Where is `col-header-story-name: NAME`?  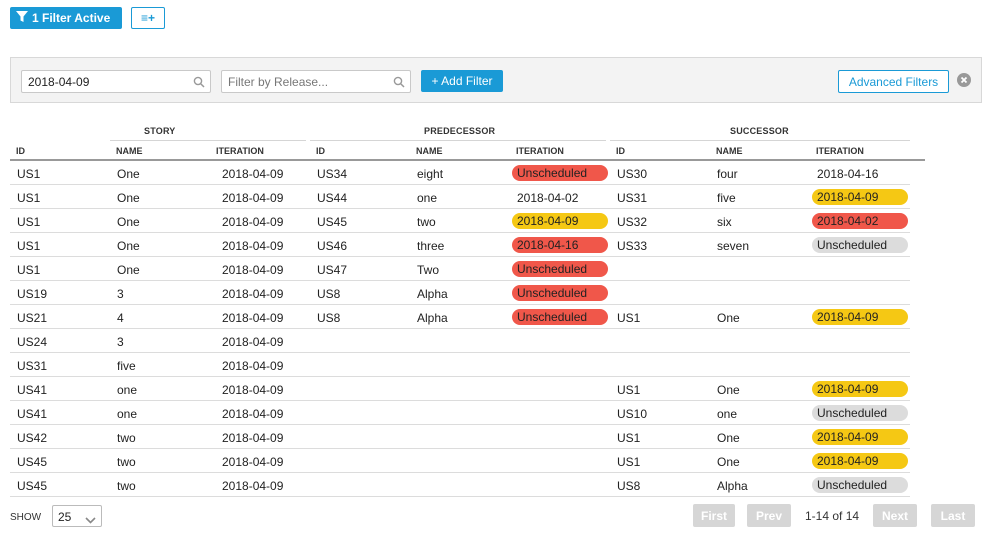 col-header-story-name: NAME is located at coordinates (129, 151).